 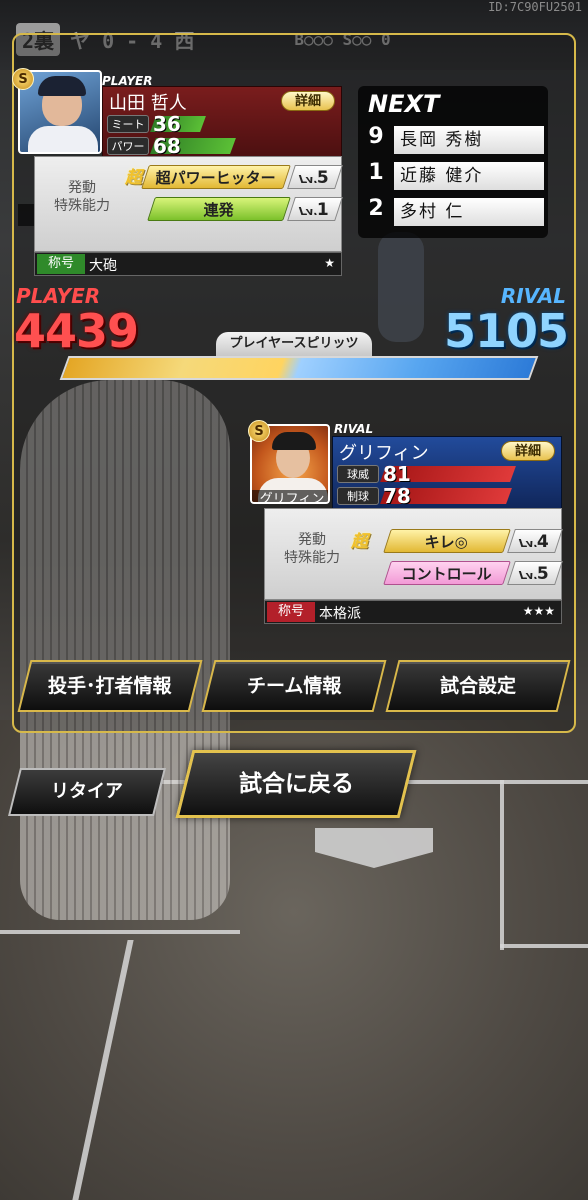 I want to click on rival-title-row: 称号 本格派 ★★★, so click(x=413, y=612).